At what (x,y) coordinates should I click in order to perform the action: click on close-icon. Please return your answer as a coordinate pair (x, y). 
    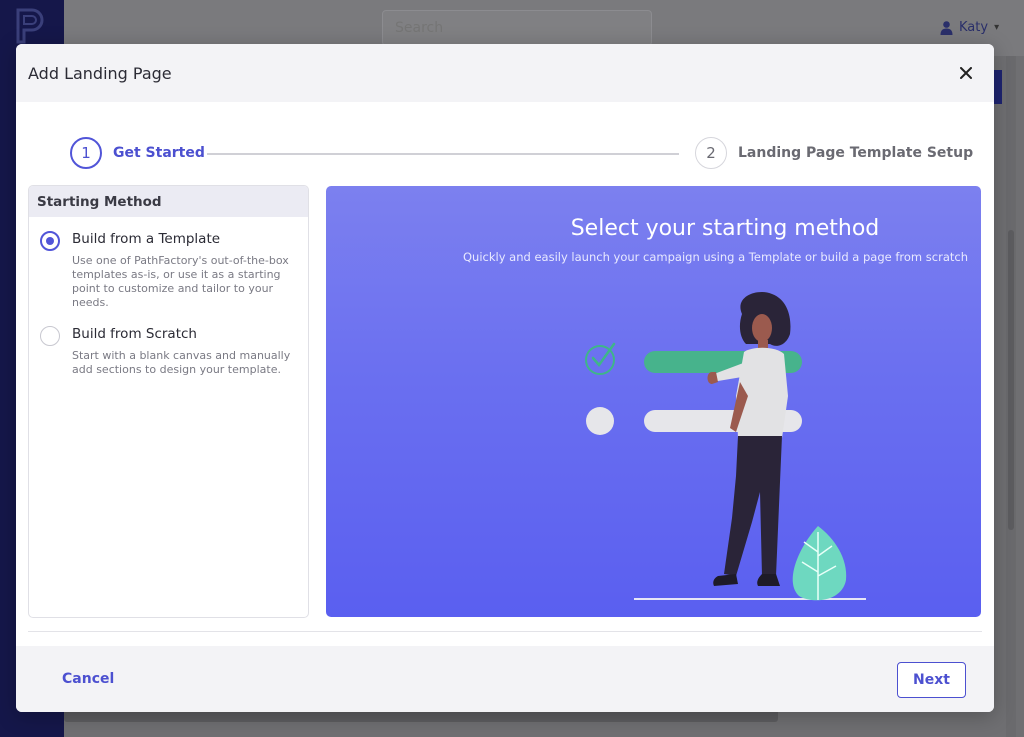
    Looking at the image, I should click on (966, 73).